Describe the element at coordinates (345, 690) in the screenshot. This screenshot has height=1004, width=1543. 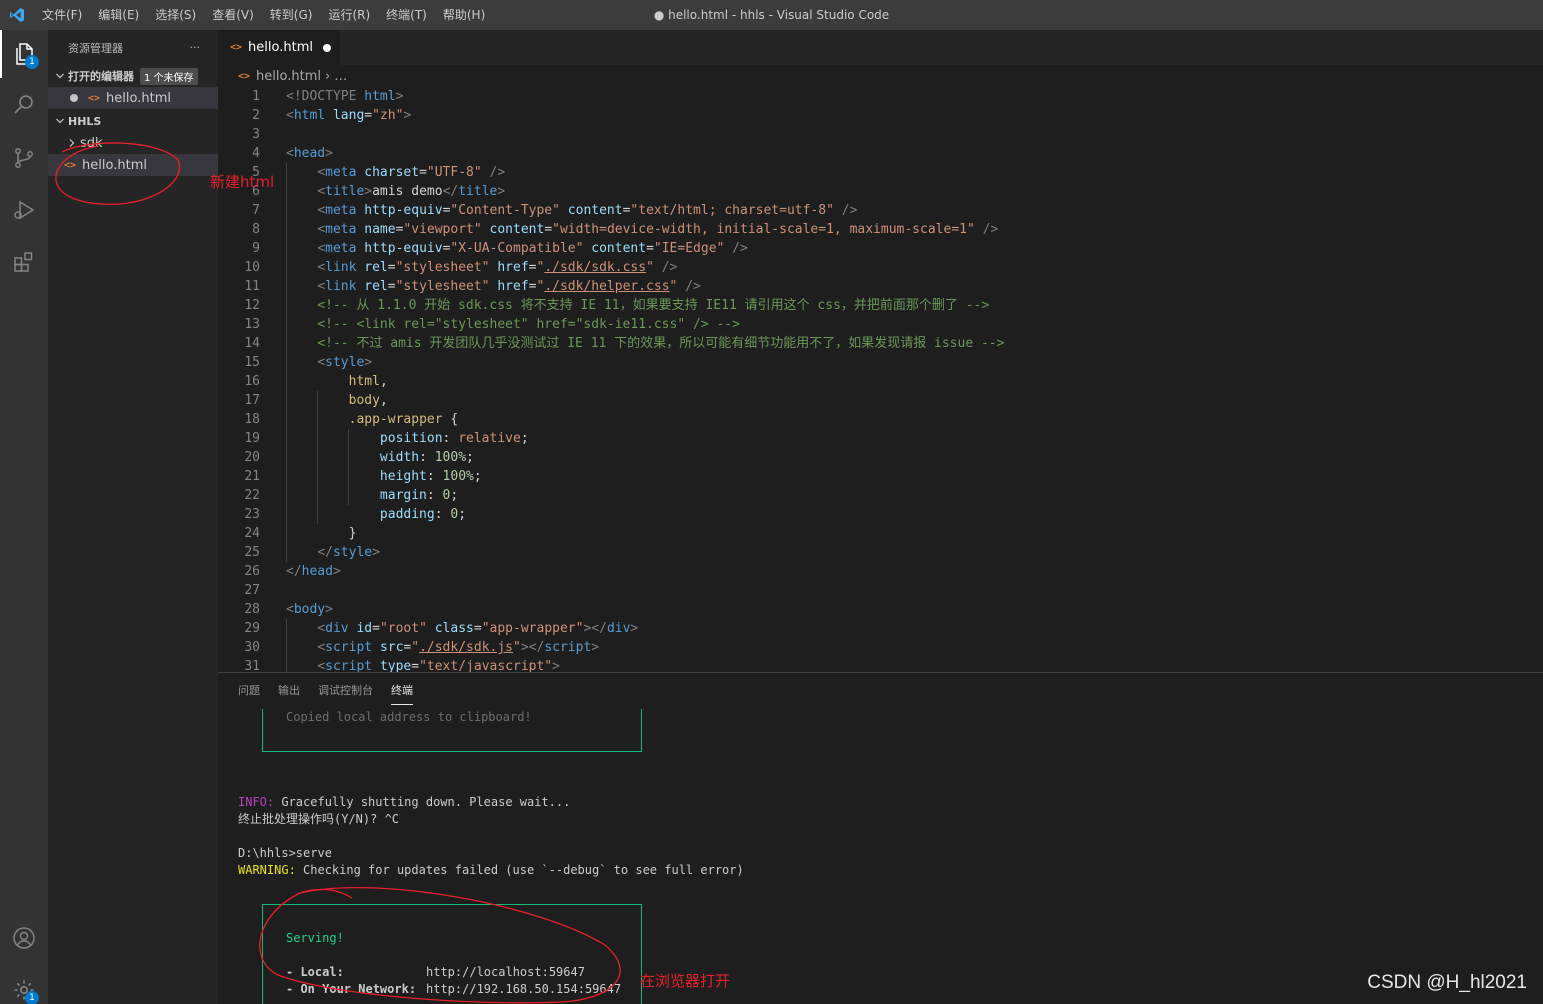
I see `tab-debug-console: 调试控制台` at that location.